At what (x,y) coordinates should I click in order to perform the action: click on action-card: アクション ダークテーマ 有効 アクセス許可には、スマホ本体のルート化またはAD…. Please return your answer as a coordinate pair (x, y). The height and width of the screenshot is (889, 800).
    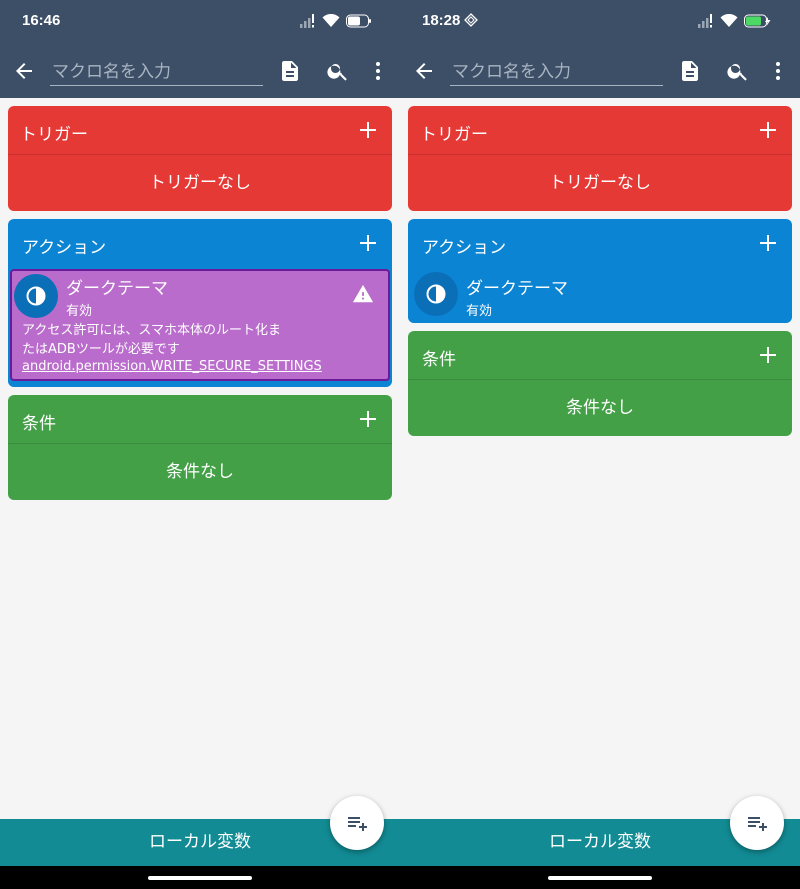
    Looking at the image, I should click on (200, 303).